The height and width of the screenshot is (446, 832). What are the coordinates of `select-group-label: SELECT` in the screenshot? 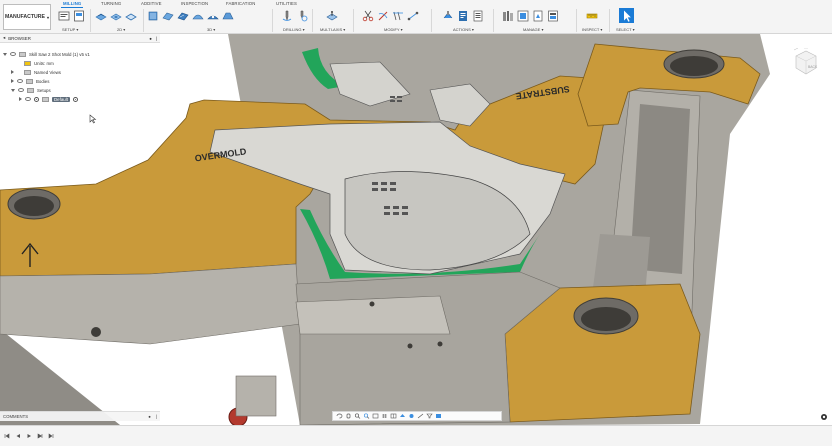 It's located at (624, 29).